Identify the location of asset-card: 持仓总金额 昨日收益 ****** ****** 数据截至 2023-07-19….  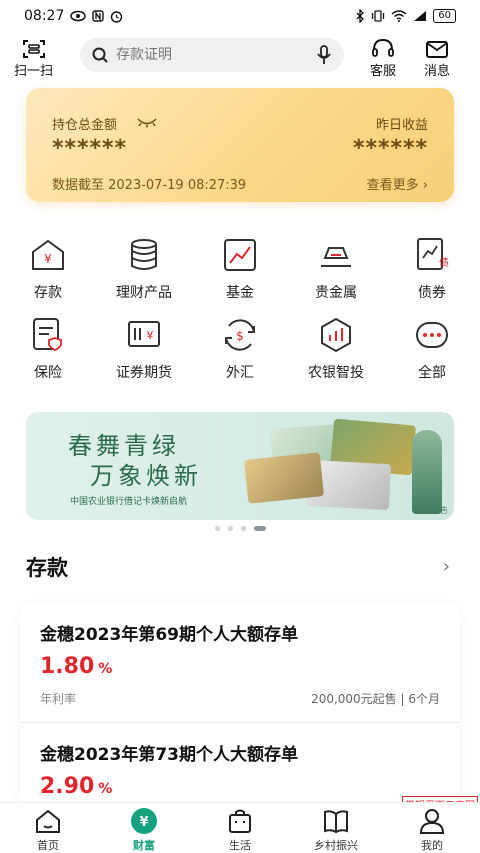
(240, 145).